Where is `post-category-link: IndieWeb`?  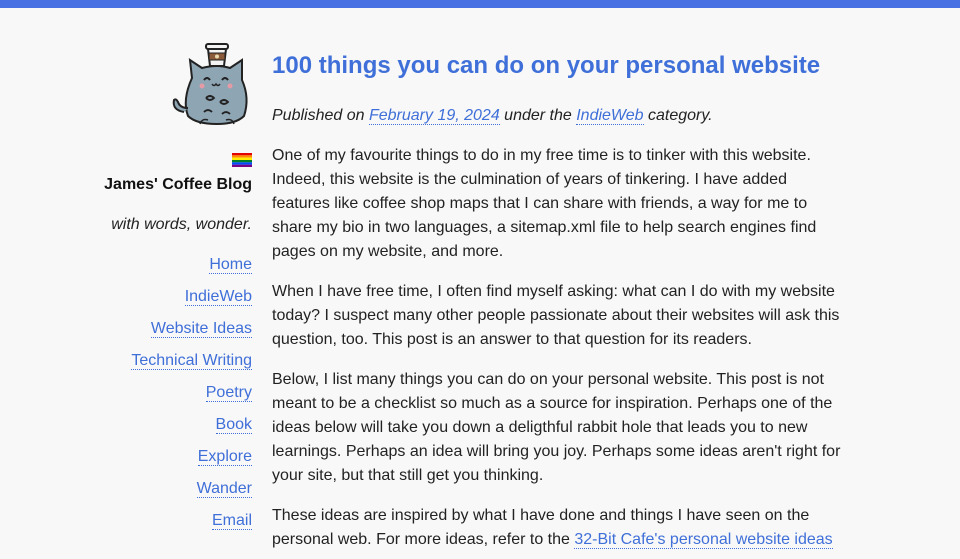
post-category-link: IndieWeb is located at coordinates (610, 116).